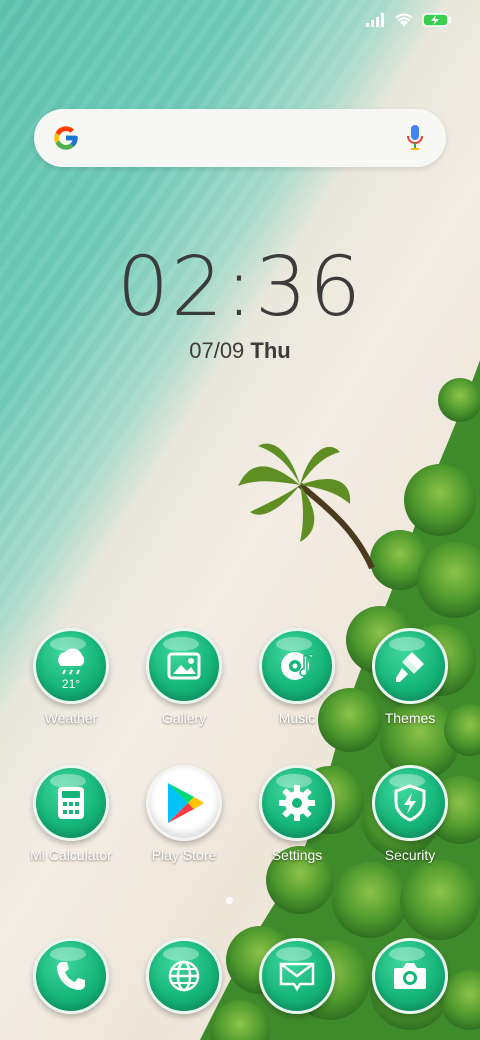  I want to click on clock-time: 02:36, so click(240, 287).